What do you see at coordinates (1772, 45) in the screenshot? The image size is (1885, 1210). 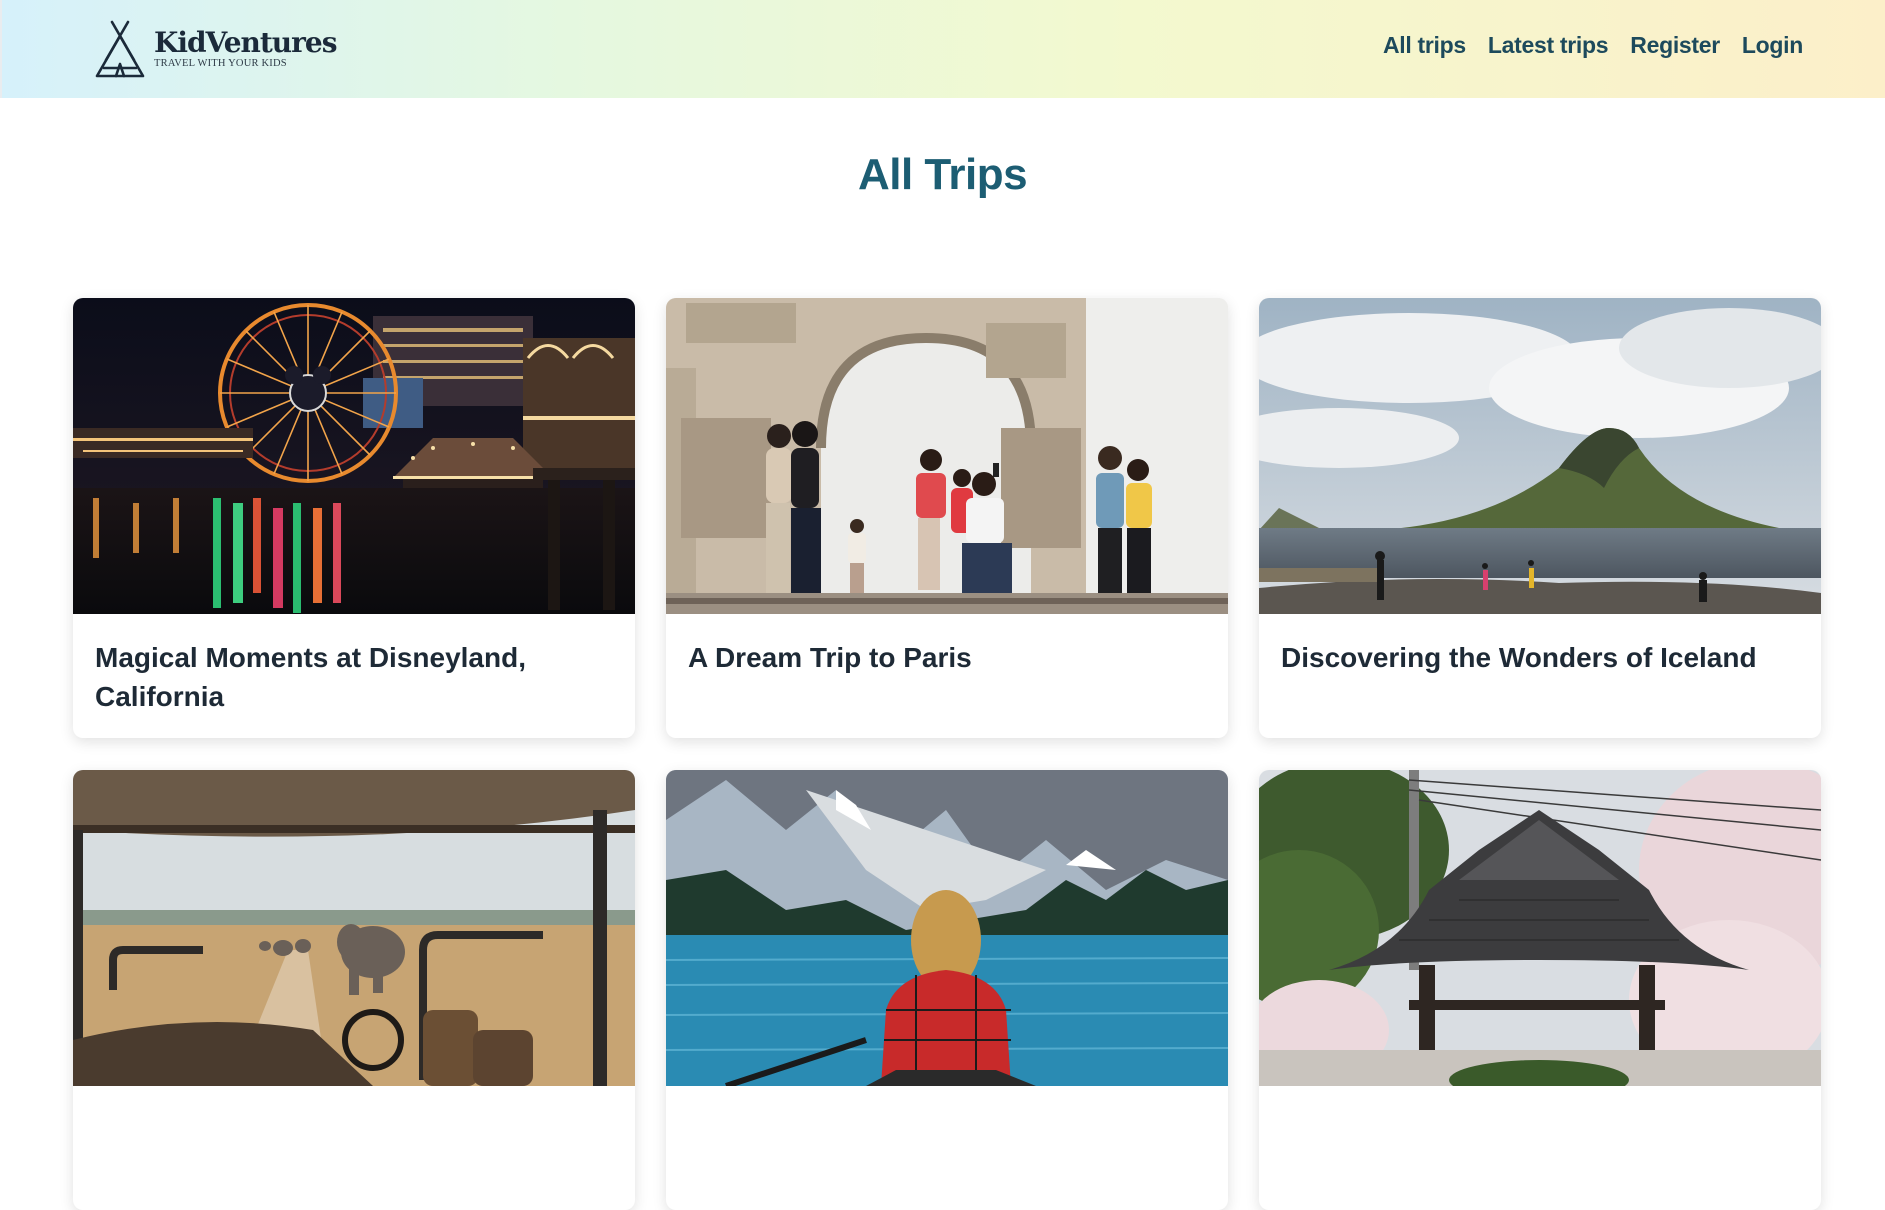 I see `nav-login: Login` at bounding box center [1772, 45].